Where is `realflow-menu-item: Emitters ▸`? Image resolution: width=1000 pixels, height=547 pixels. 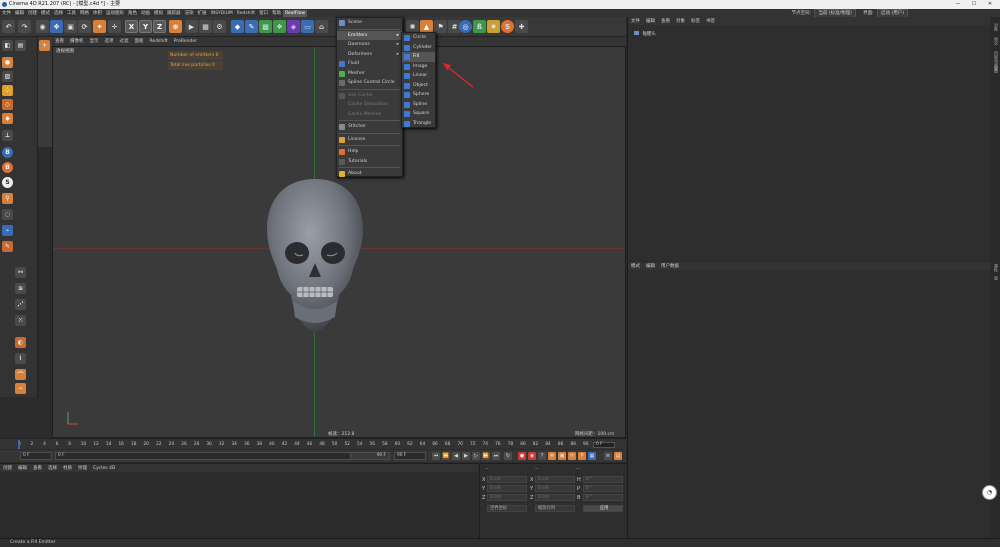
realflow-menu-item: Emitters ▸ is located at coordinates (369, 35).